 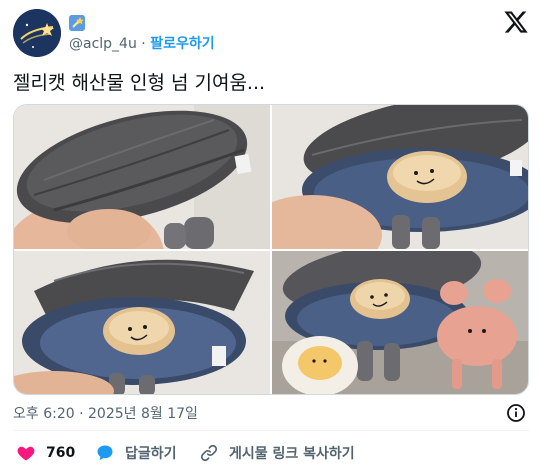 I want to click on reply-button: 답글하기, so click(x=136, y=453).